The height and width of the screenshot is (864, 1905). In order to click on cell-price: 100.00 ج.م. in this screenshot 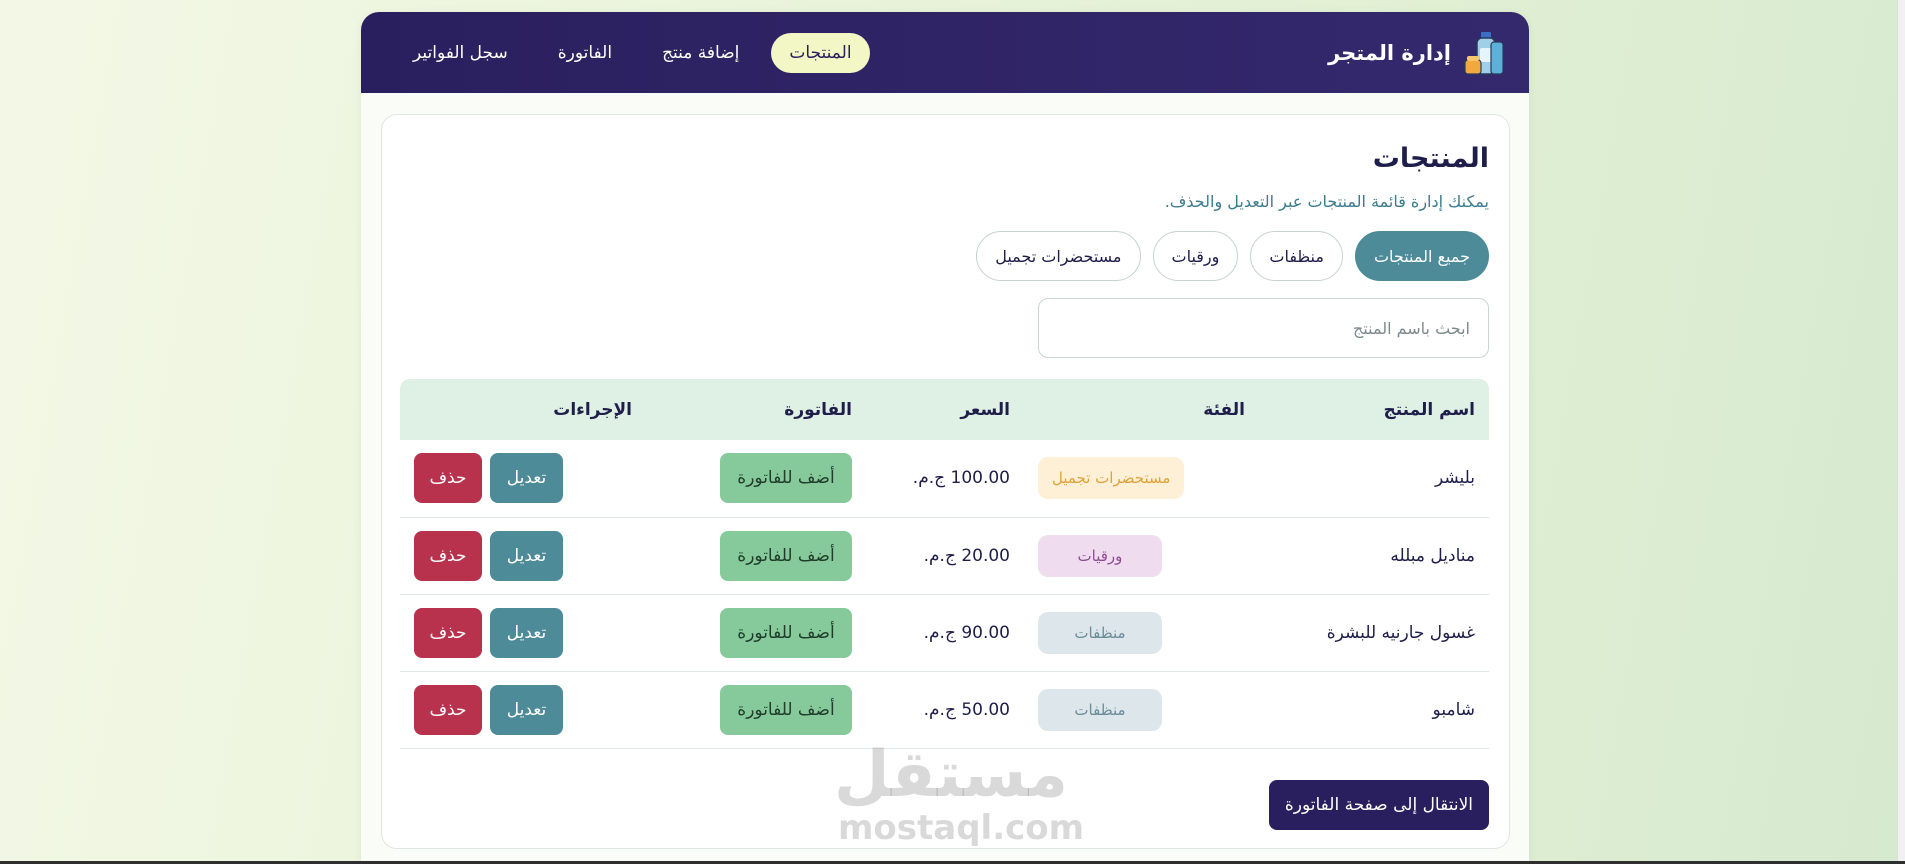, I will do `click(945, 479)`.